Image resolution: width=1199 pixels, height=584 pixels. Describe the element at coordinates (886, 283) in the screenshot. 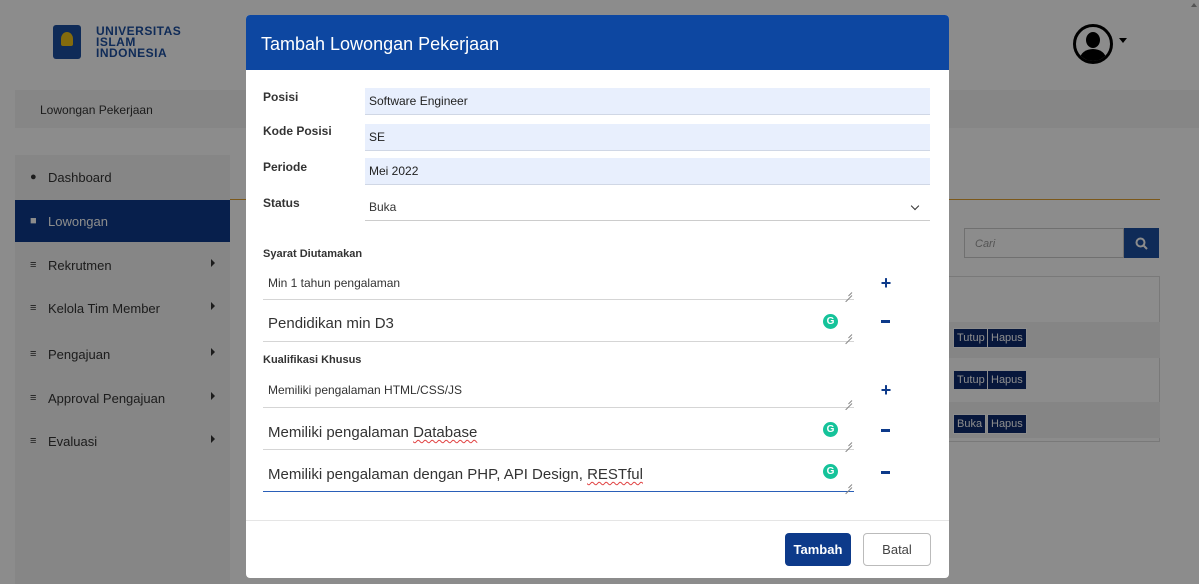

I see `add-syarat-button: +` at that location.